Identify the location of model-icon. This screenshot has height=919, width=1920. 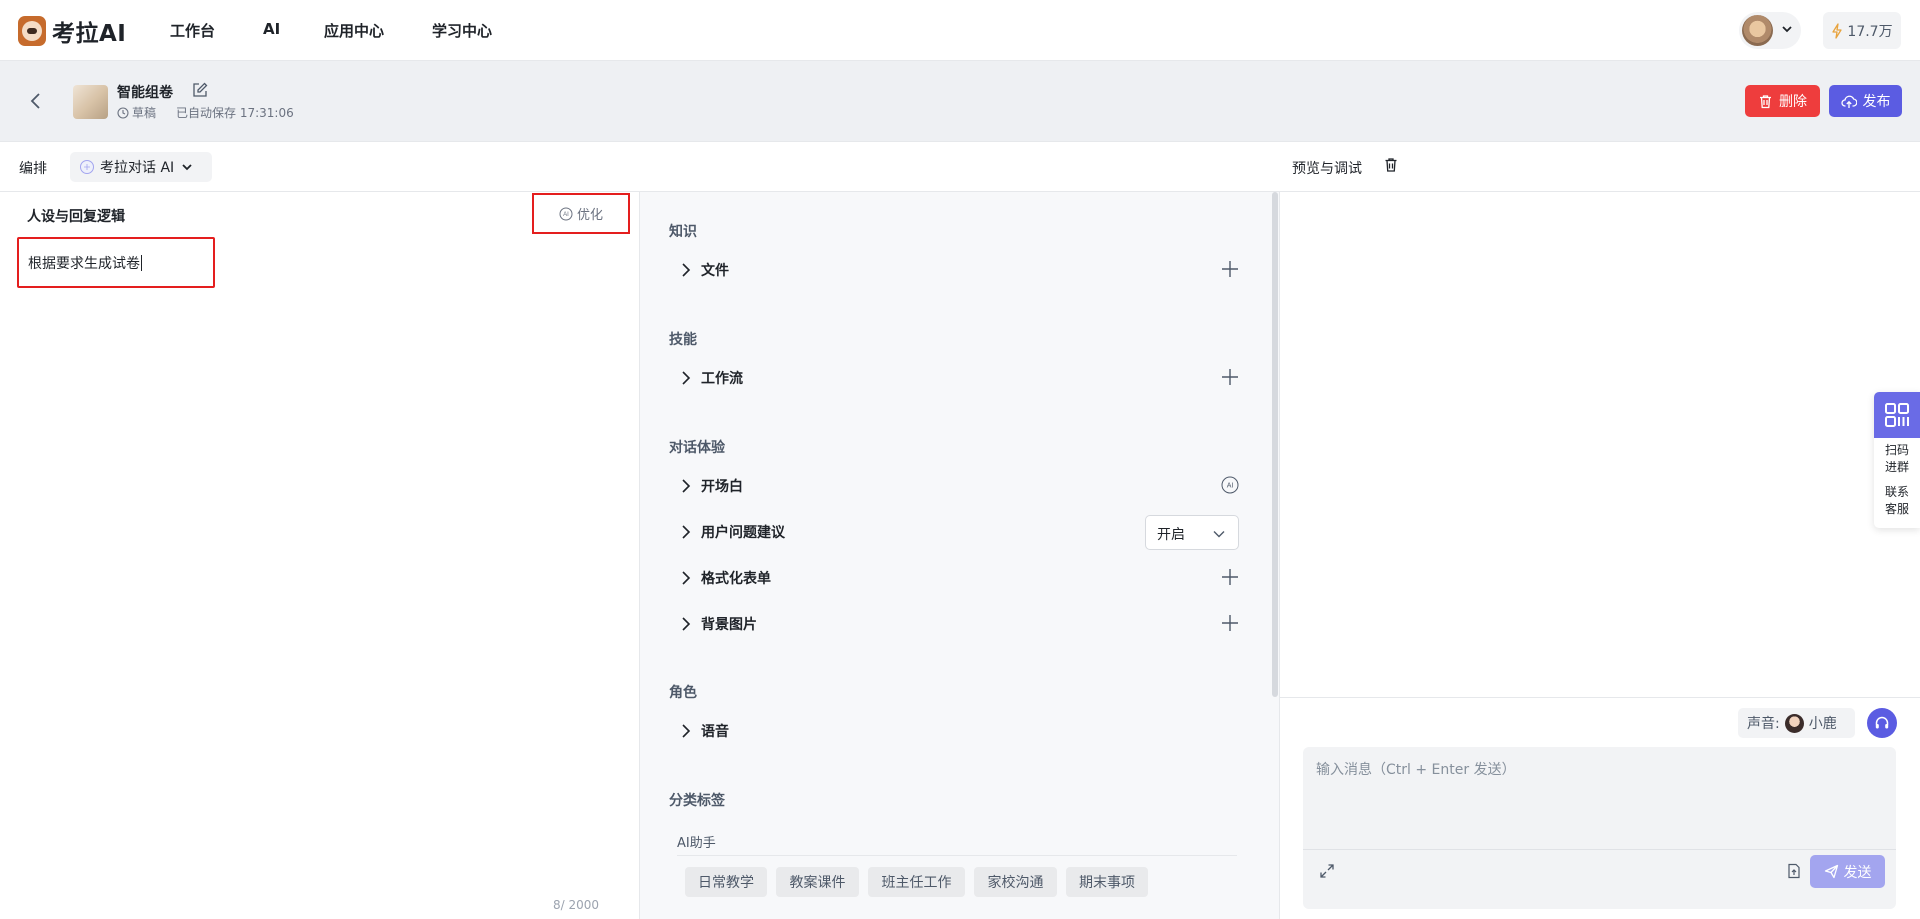
(87, 167).